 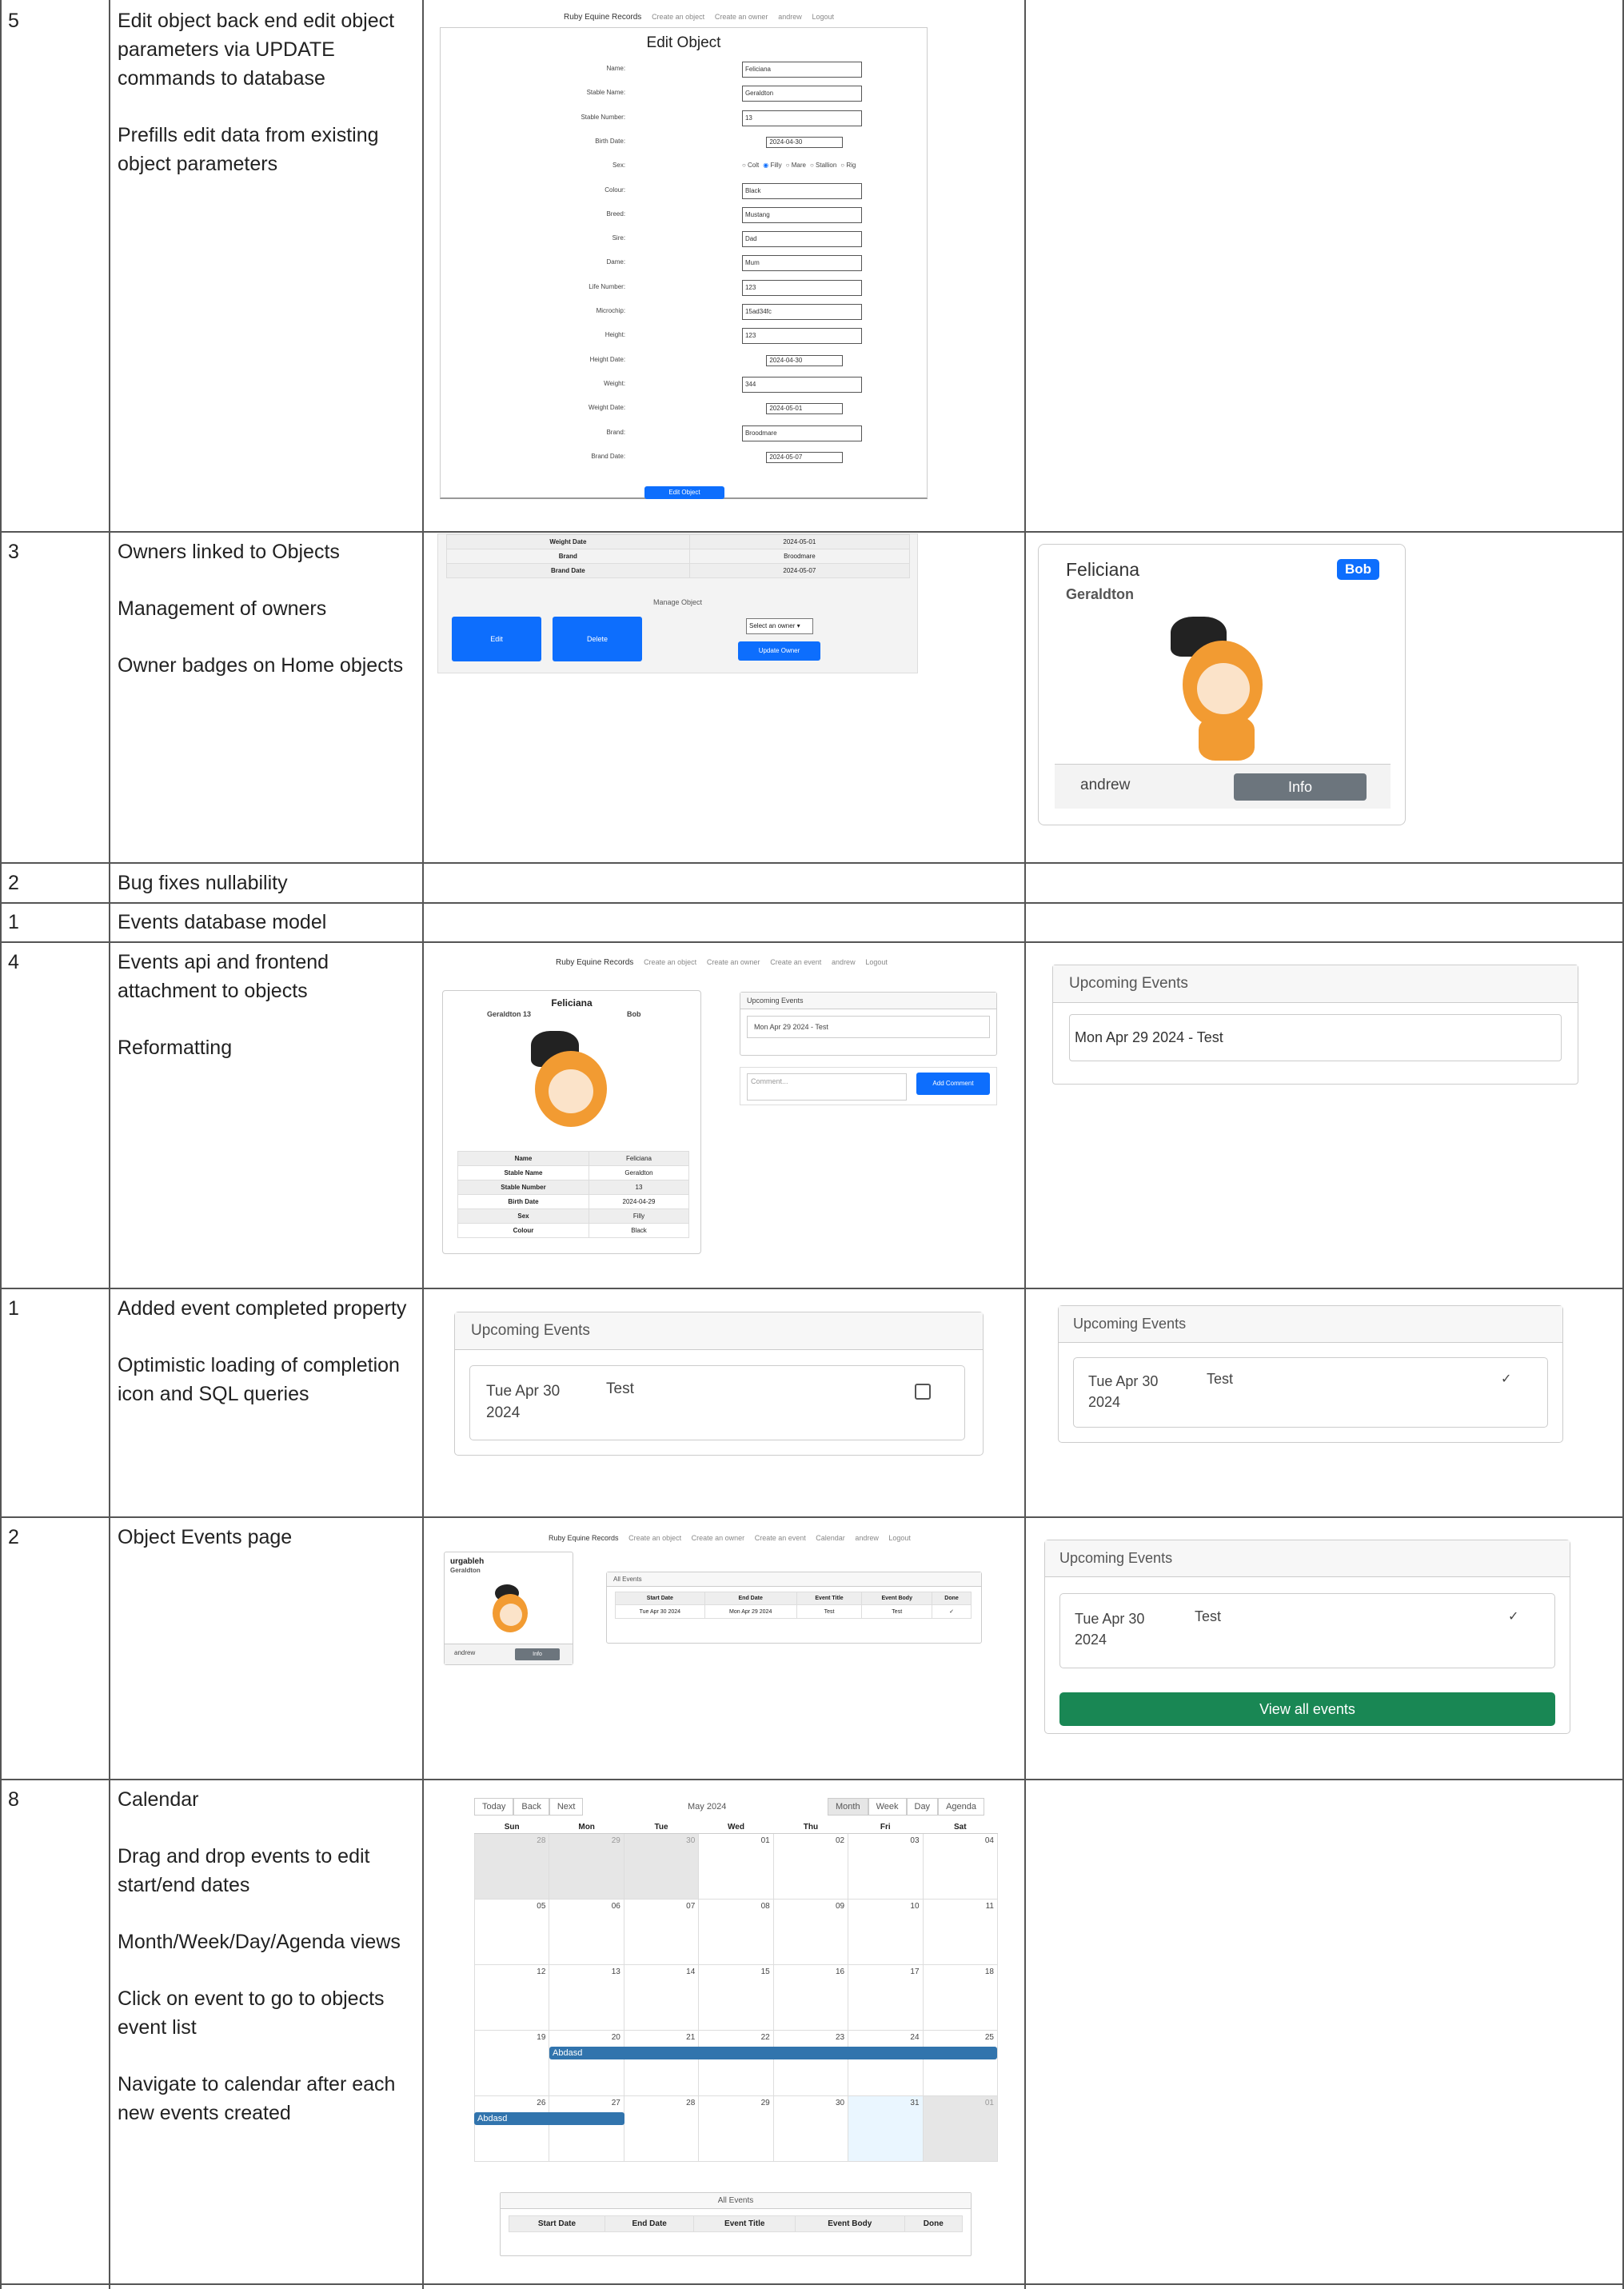 What do you see at coordinates (1307, 1709) in the screenshot?
I see `view-all-events-button: View all events` at bounding box center [1307, 1709].